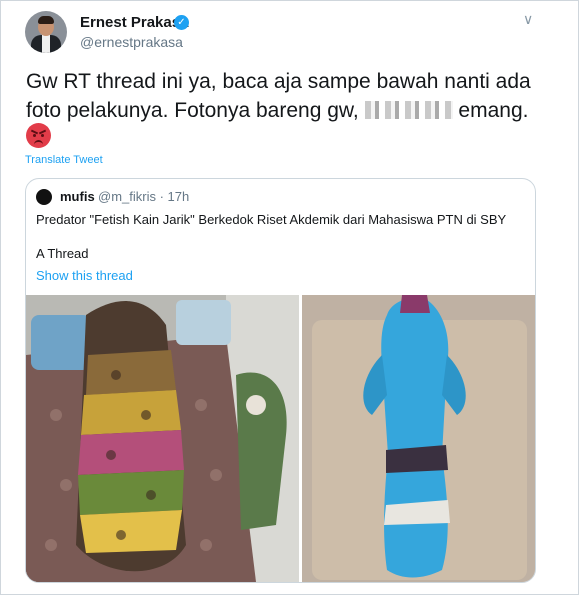 This screenshot has height=595, width=579. I want to click on angry-face-icon, so click(38, 135).